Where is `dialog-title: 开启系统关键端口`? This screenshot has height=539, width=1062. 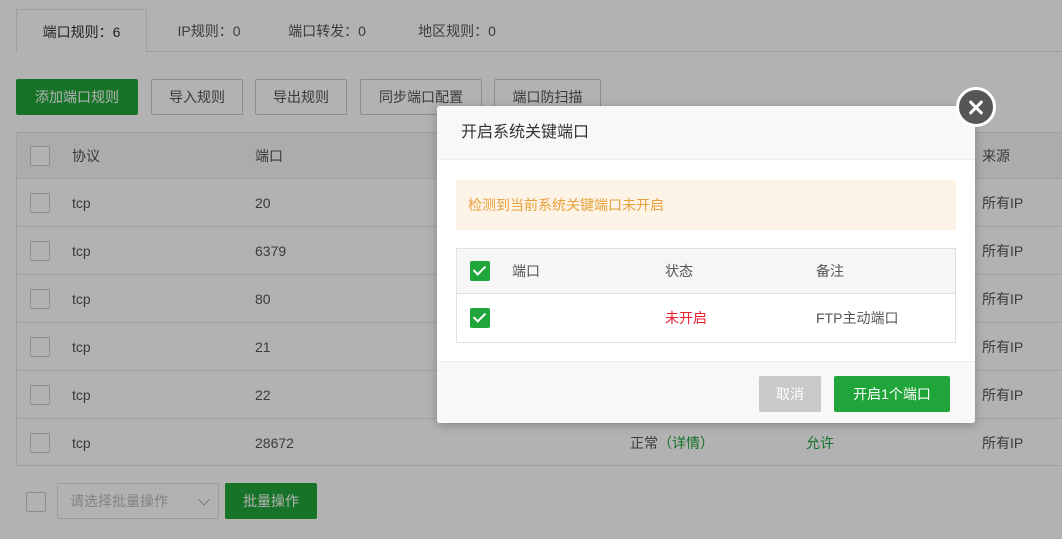 dialog-title: 开启系统关键端口 is located at coordinates (706, 133).